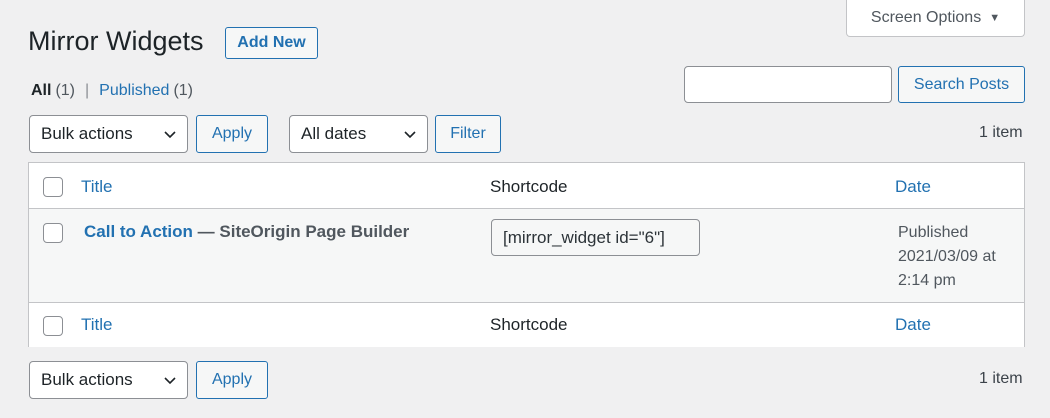  I want to click on column-shortcode-header: Shortcode, so click(529, 186).